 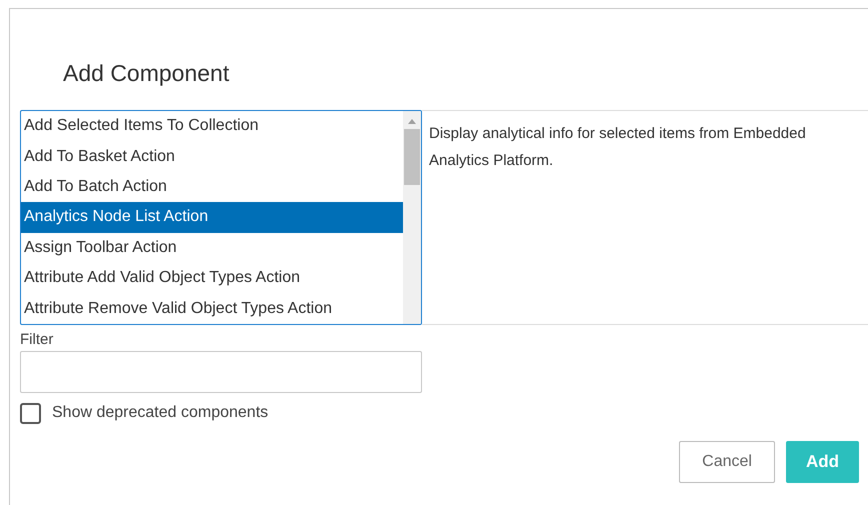 I want to click on description: Display analytical info for selected items from Embedded Analytics Platform., so click(x=618, y=147).